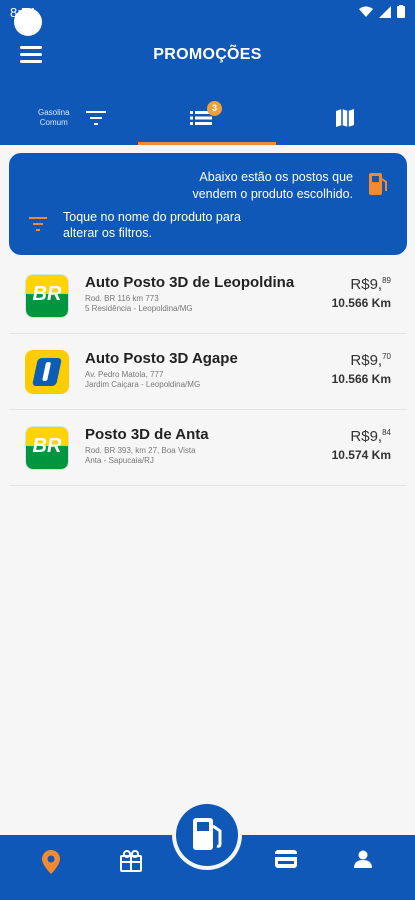 The width and height of the screenshot is (415, 900). What do you see at coordinates (190, 282) in the screenshot?
I see `station-name: Auto Posto 3D de Leopoldina` at bounding box center [190, 282].